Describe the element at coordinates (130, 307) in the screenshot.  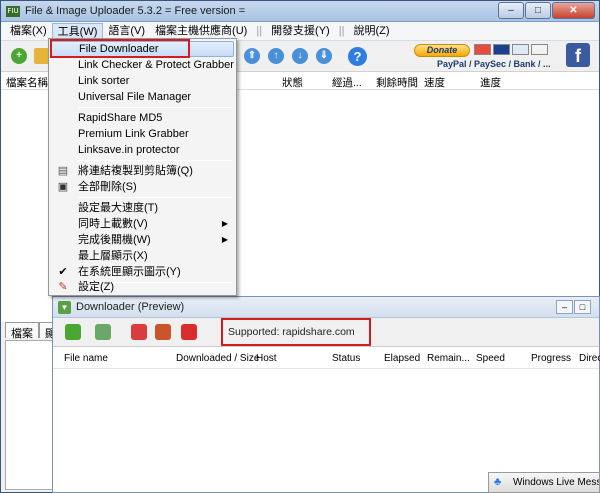
I see `downloader-title: Downloader (Preview)` at that location.